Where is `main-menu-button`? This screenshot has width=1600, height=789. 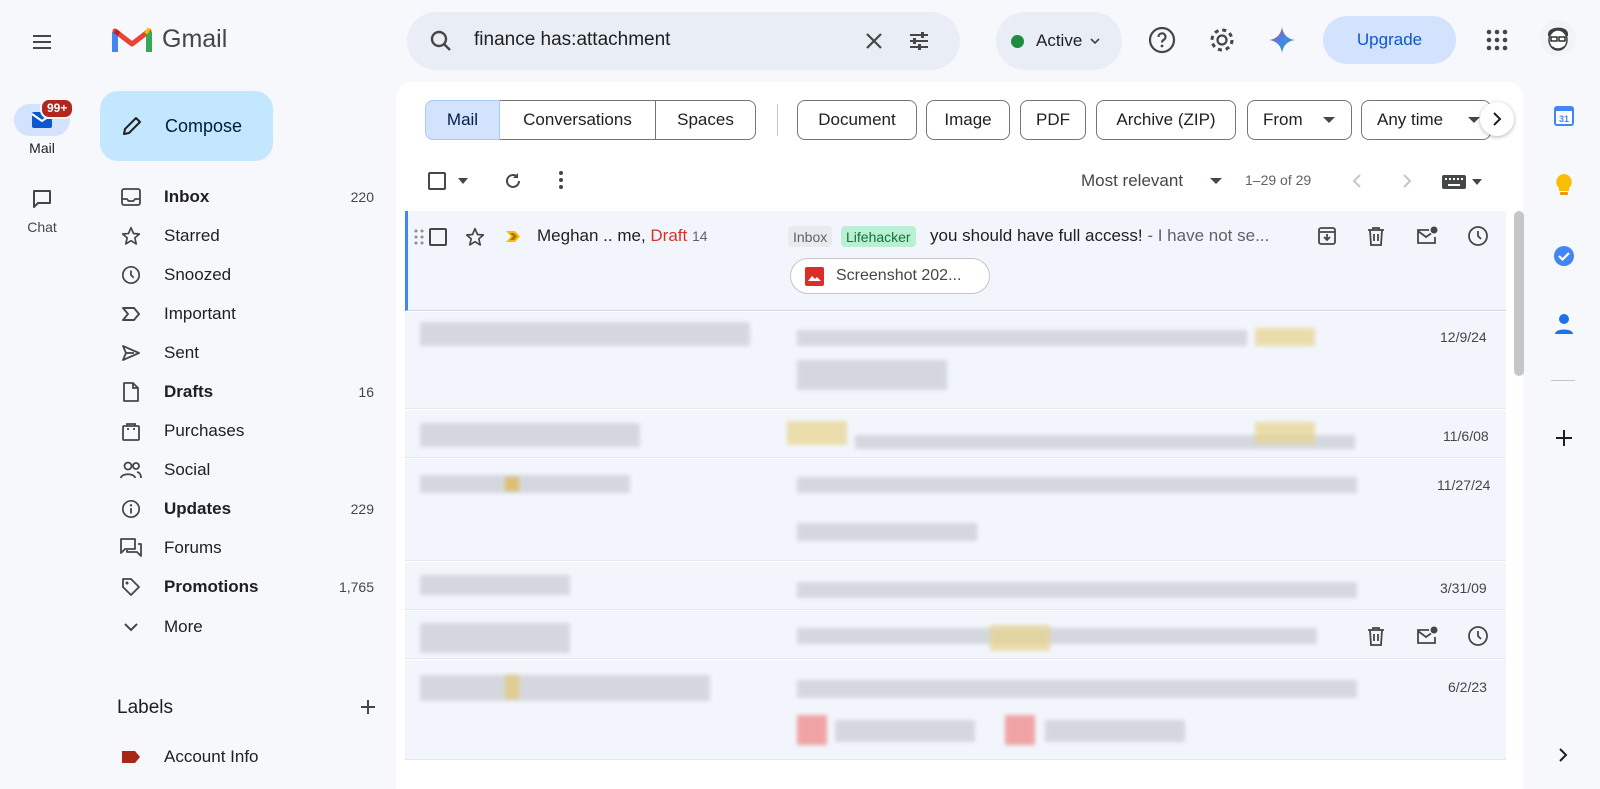
main-menu-button is located at coordinates (42, 42).